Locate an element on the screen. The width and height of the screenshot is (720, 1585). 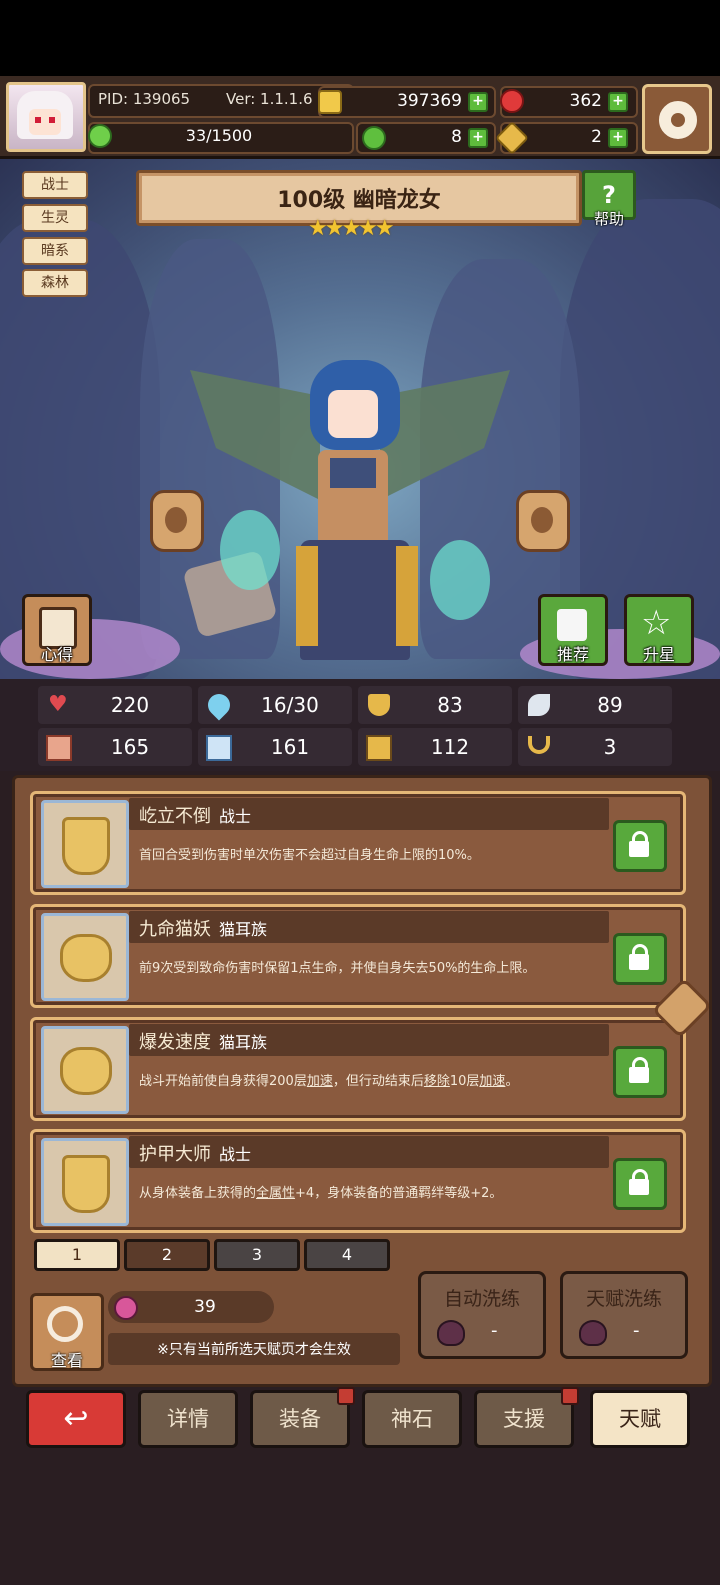
auto-wash-button: 自动洗练 - is located at coordinates (482, 1315).